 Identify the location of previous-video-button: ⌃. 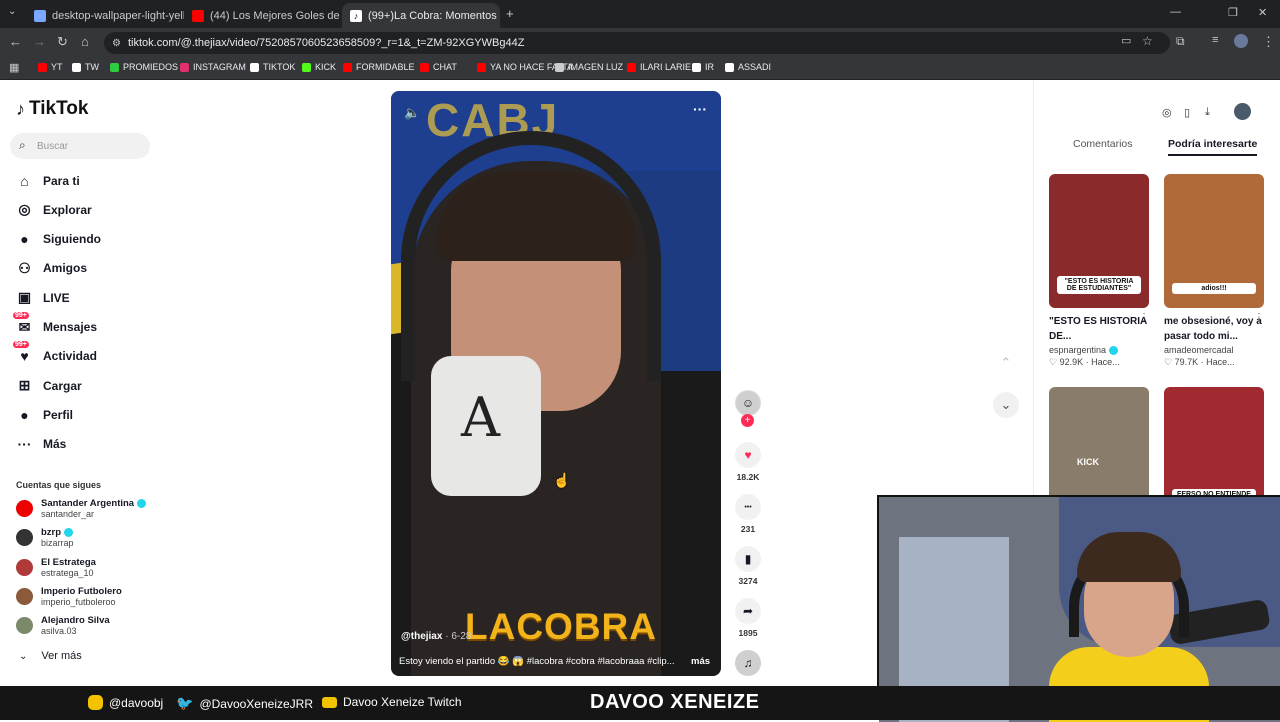
(1006, 363).